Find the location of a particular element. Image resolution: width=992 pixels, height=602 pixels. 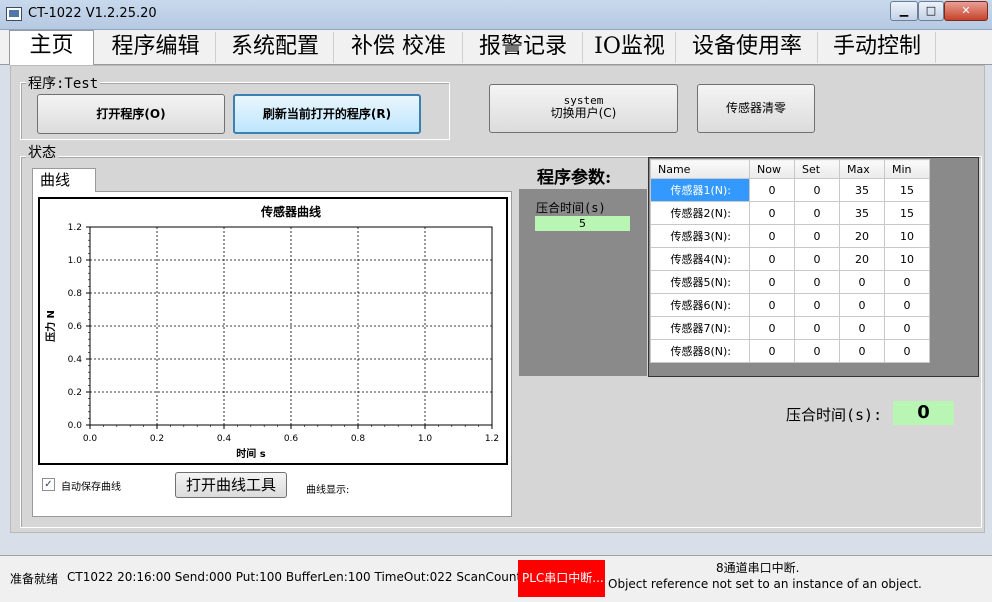

sensor-cell-name: 传感器1(N): is located at coordinates (700, 190).